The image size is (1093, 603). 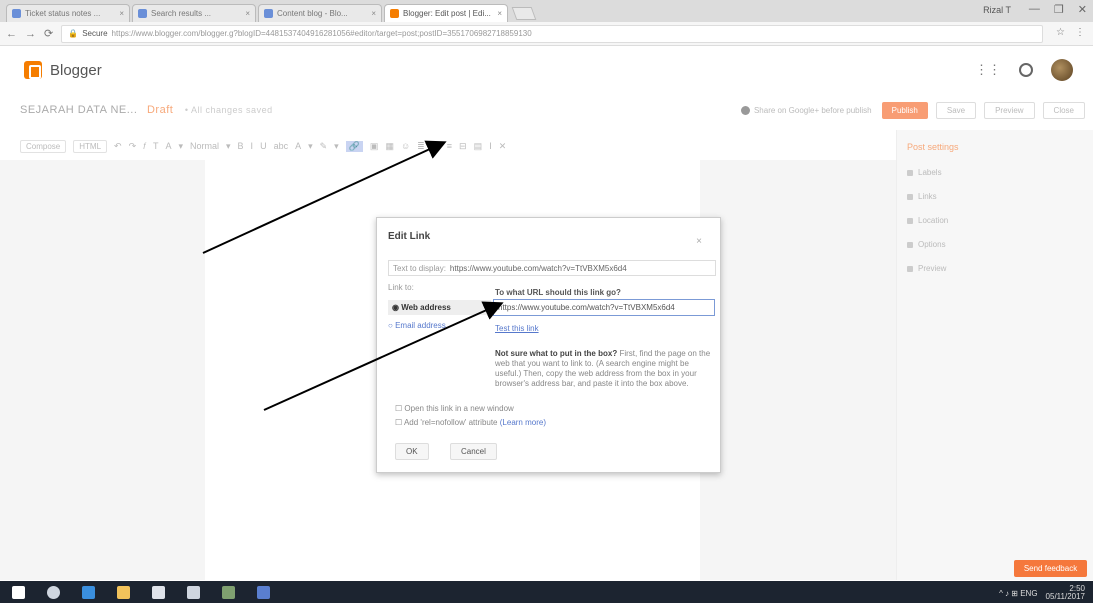 What do you see at coordinates (118, 146) in the screenshot?
I see `undo-icon: ↶` at bounding box center [118, 146].